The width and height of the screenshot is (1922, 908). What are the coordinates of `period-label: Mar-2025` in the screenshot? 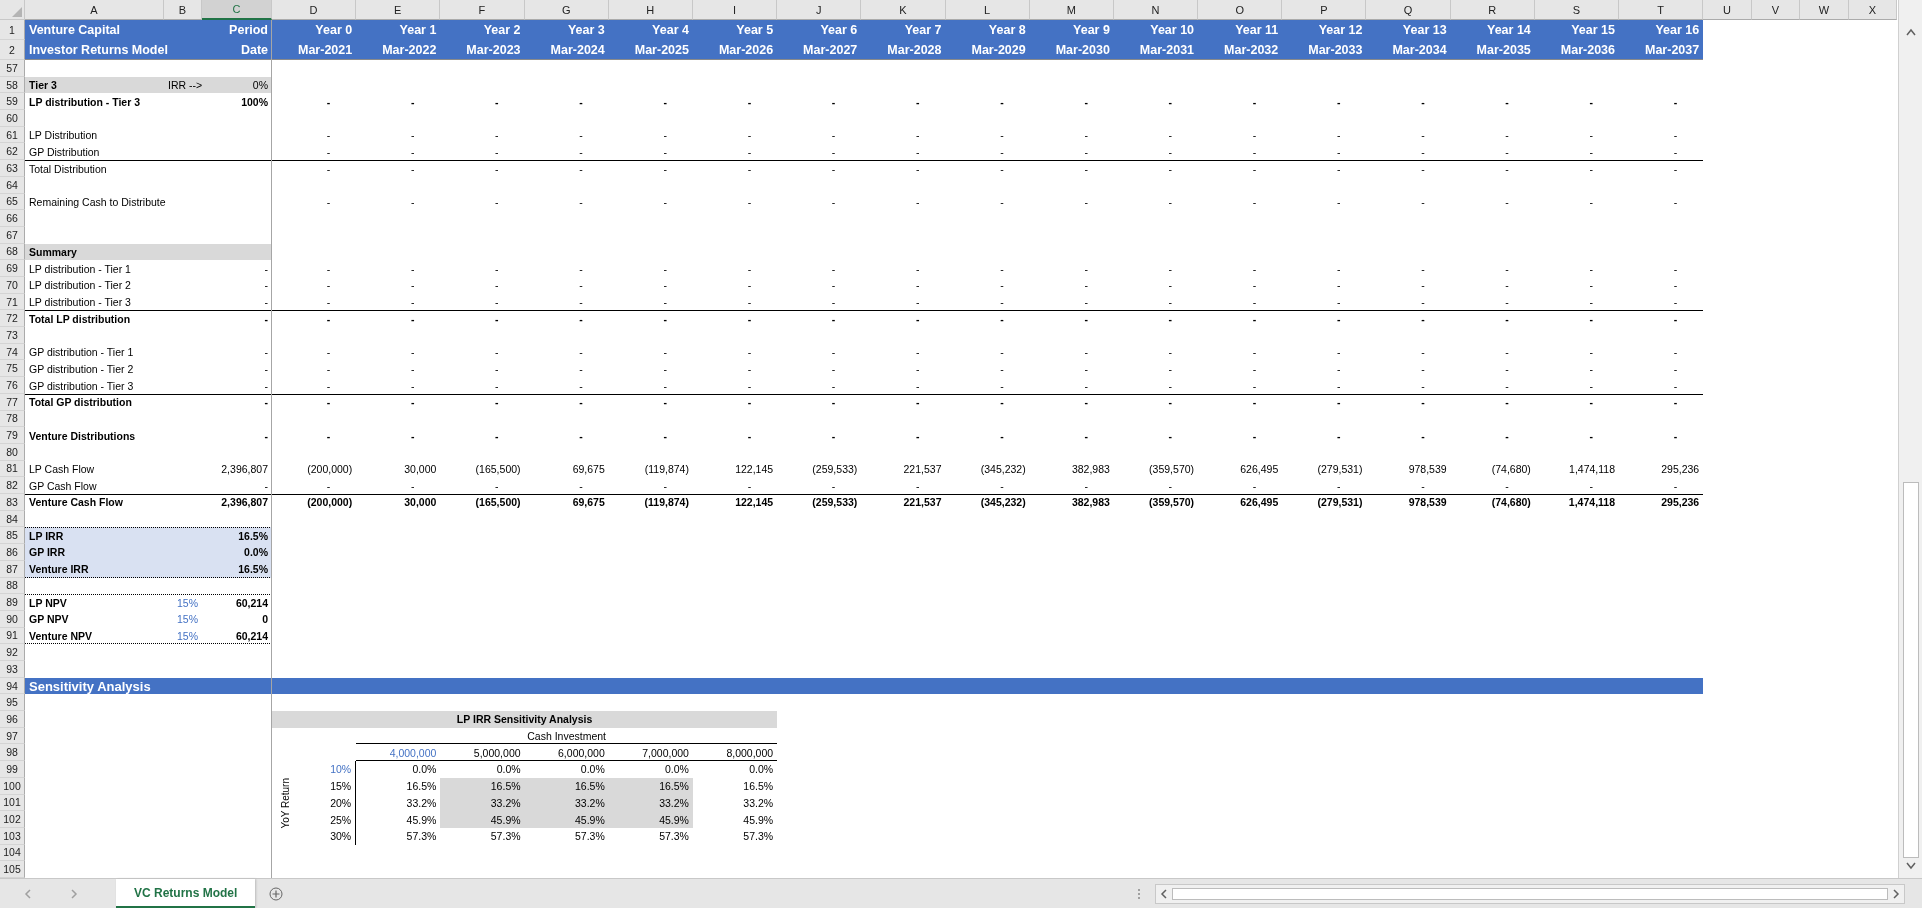 It's located at (661, 50).